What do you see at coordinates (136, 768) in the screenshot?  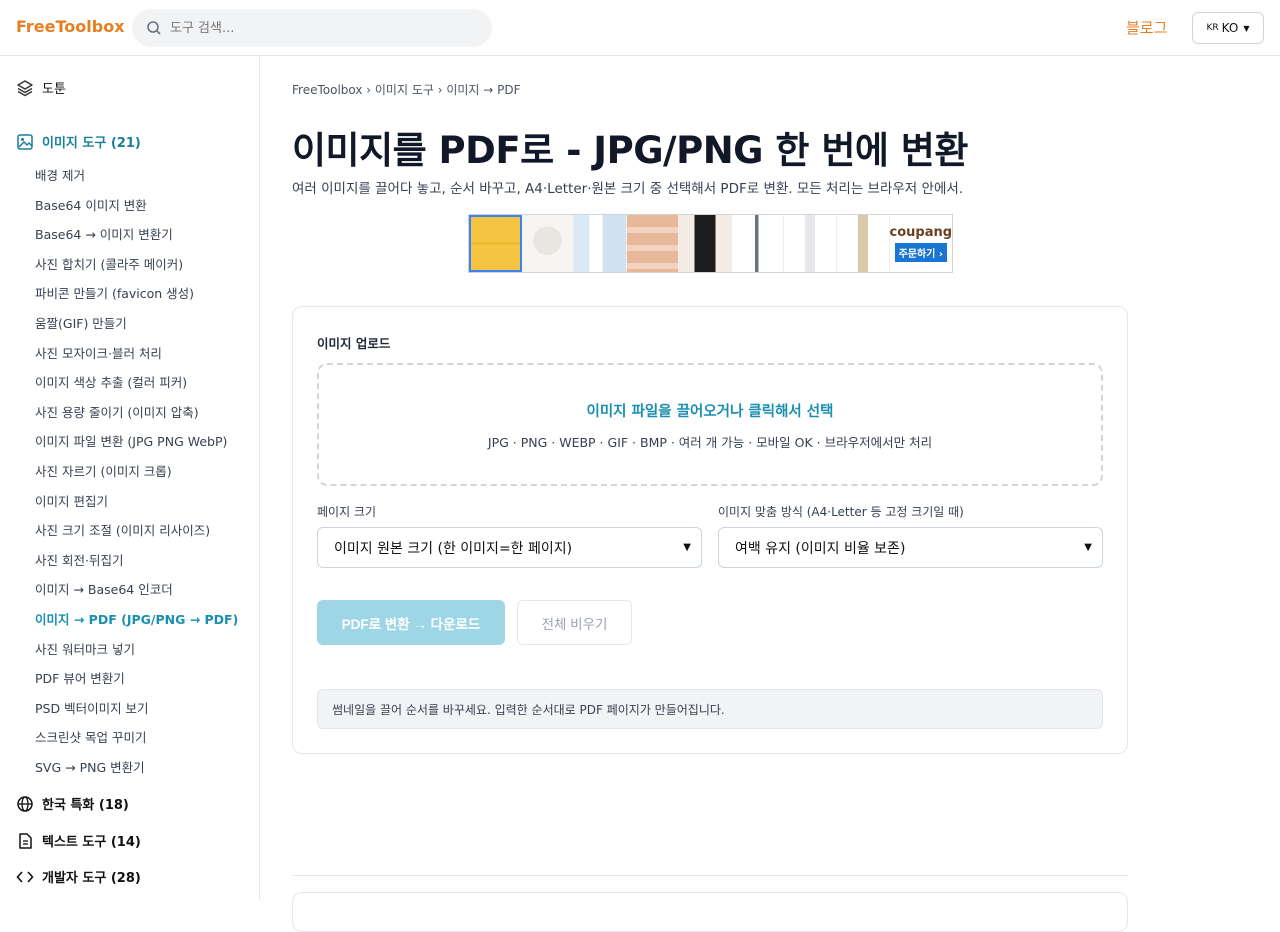 I see `sidebar-item-svg-to-png: SVG → PNG 변환기` at bounding box center [136, 768].